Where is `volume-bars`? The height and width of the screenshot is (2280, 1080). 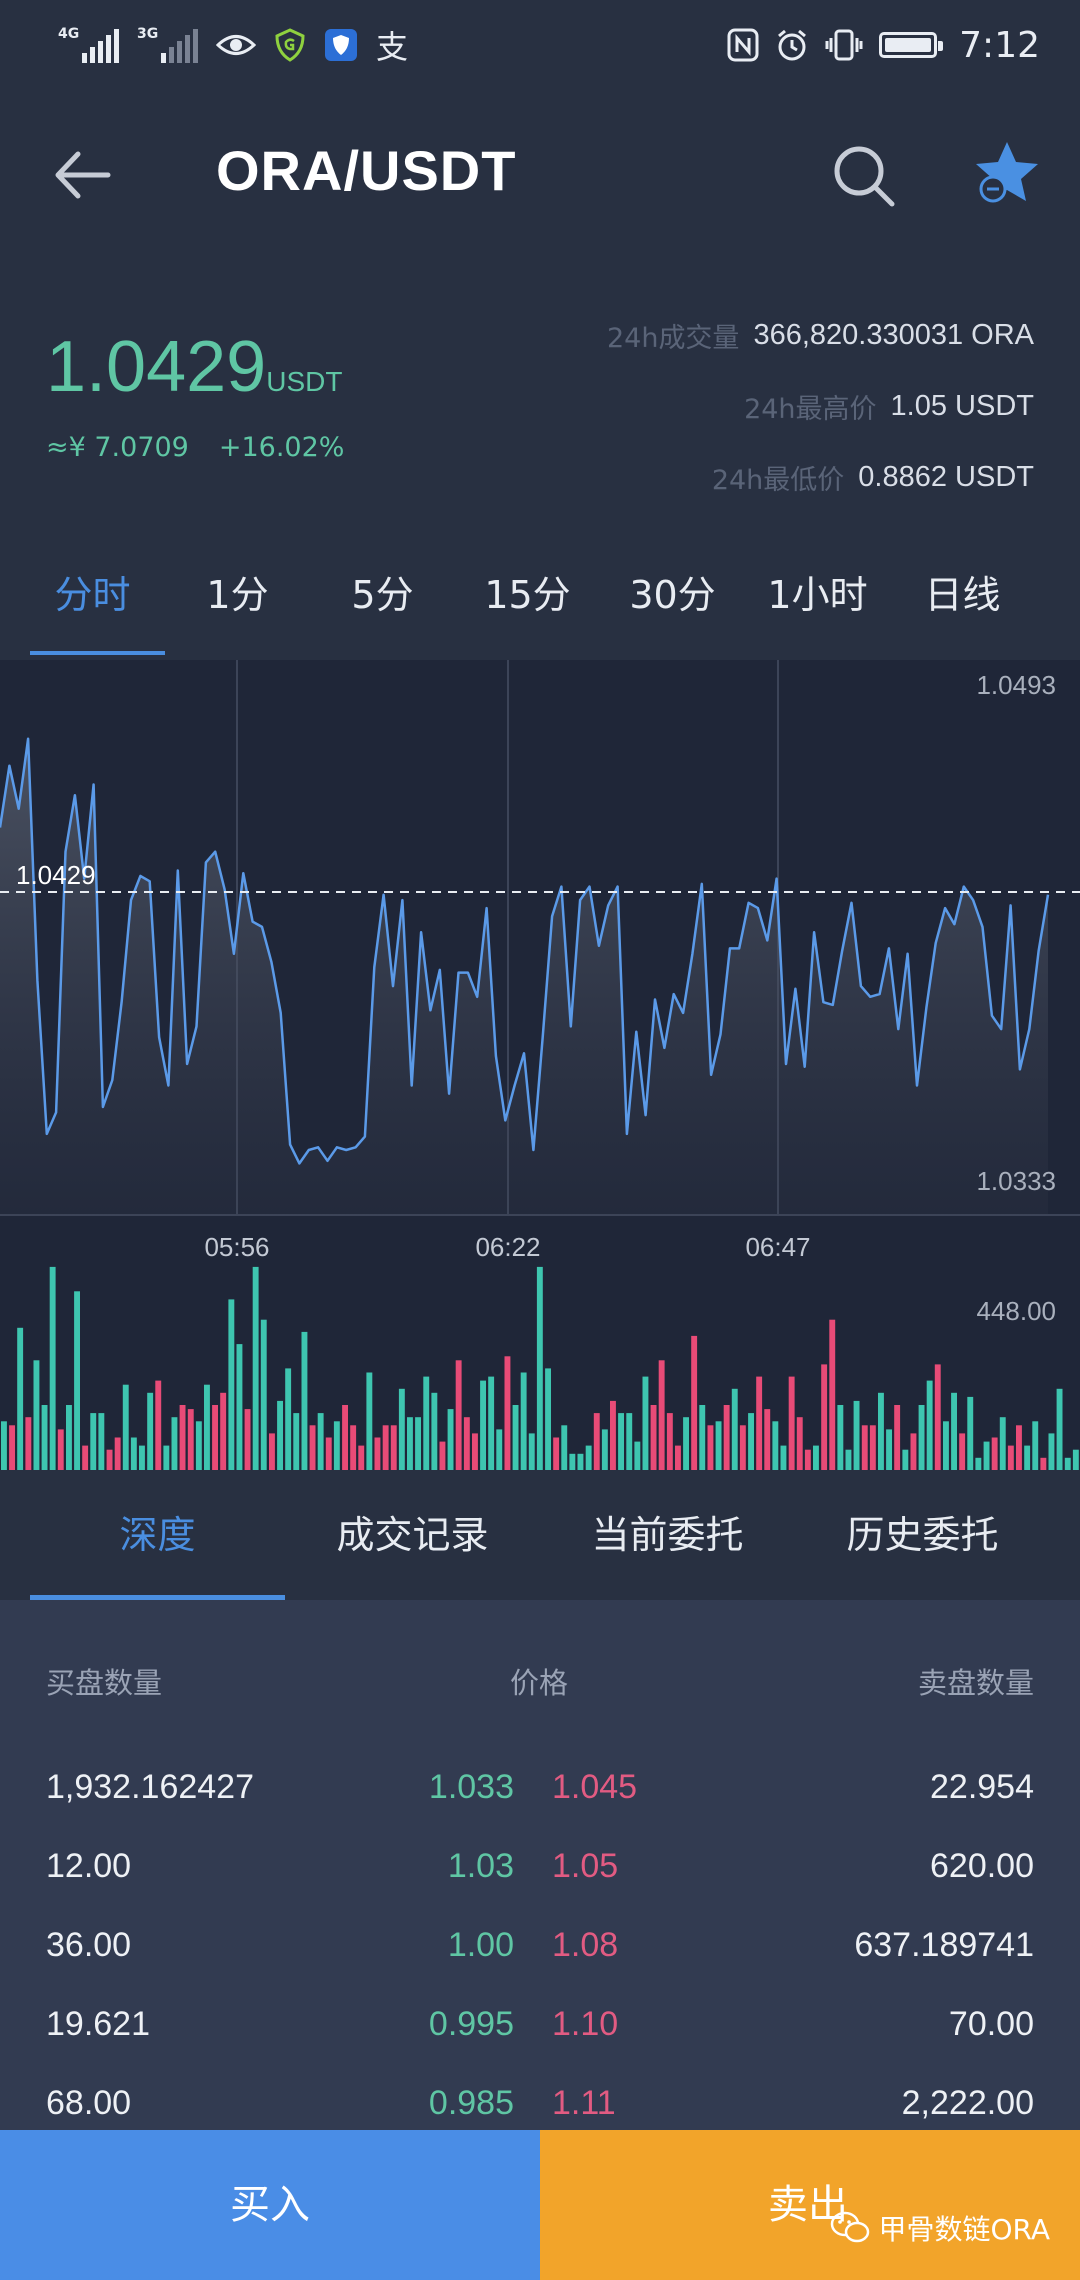 volume-bars is located at coordinates (540, 1368).